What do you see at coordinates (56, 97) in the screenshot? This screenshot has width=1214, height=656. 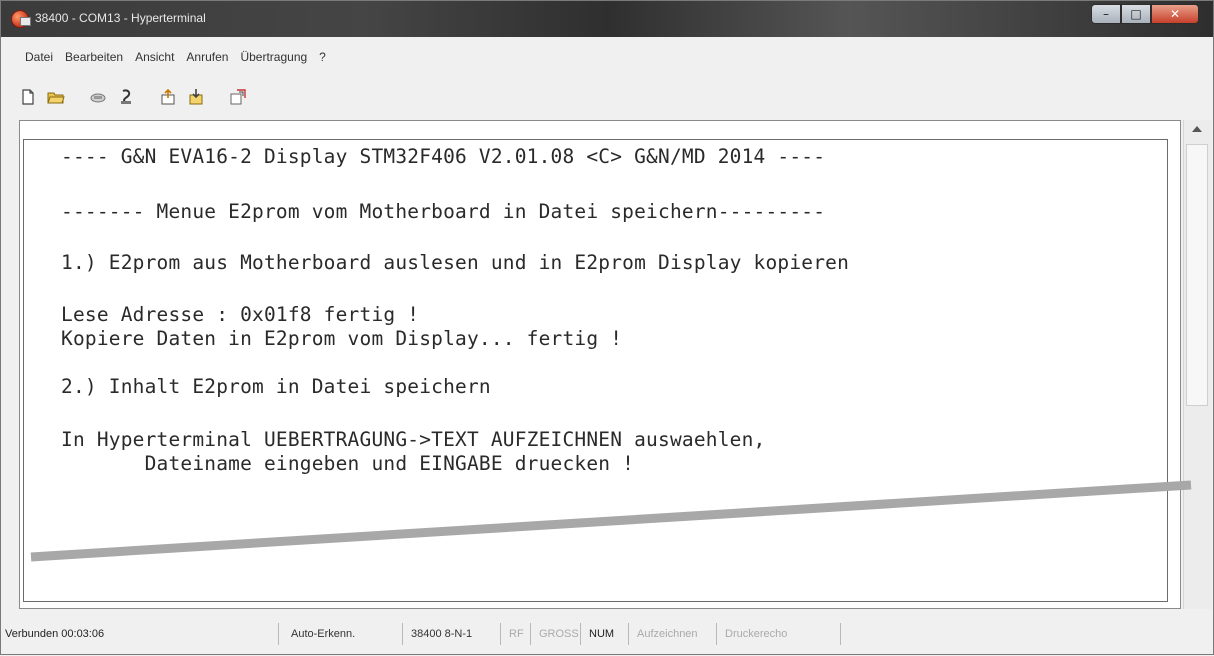 I see `open-folder-icon` at bounding box center [56, 97].